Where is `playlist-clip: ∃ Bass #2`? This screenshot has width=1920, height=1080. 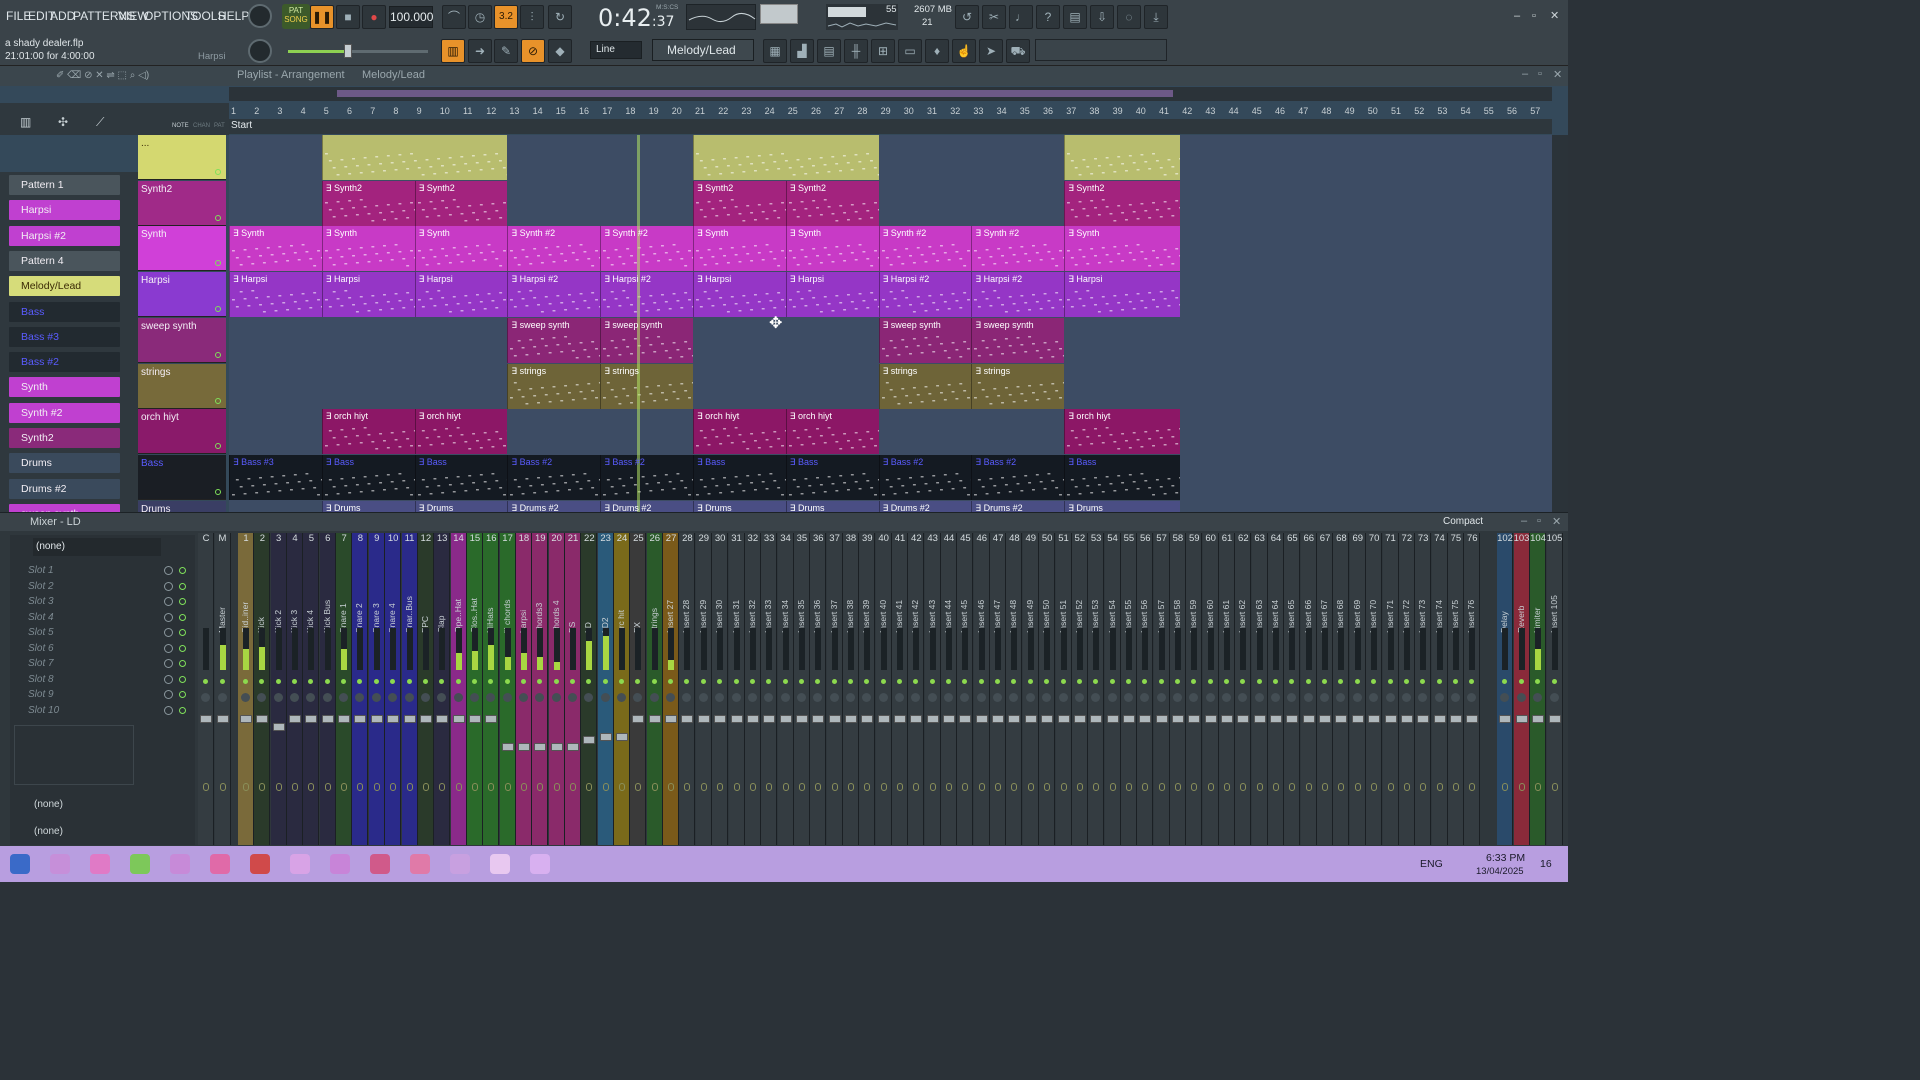 playlist-clip: ∃ Bass #2 is located at coordinates (646, 477).